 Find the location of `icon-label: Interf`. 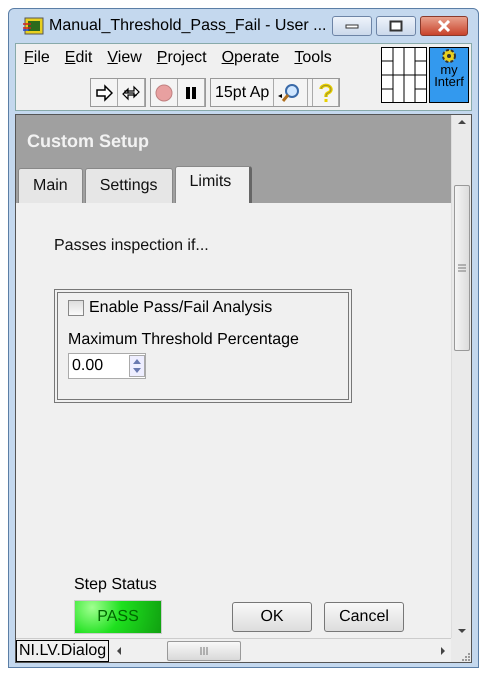

icon-label: Interf is located at coordinates (449, 82).